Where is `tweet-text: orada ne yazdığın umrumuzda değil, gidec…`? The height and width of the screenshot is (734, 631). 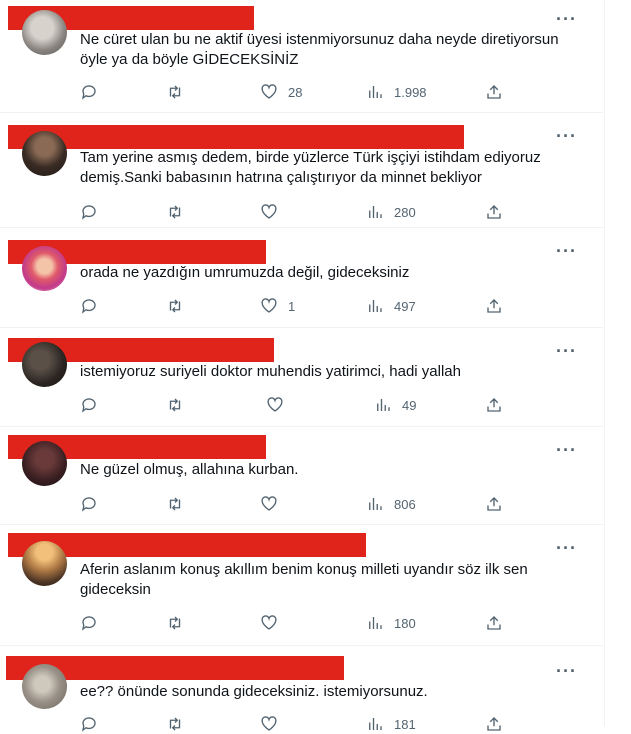 tweet-text: orada ne yazdığın umrumuzda değil, gidec… is located at coordinates (245, 272).